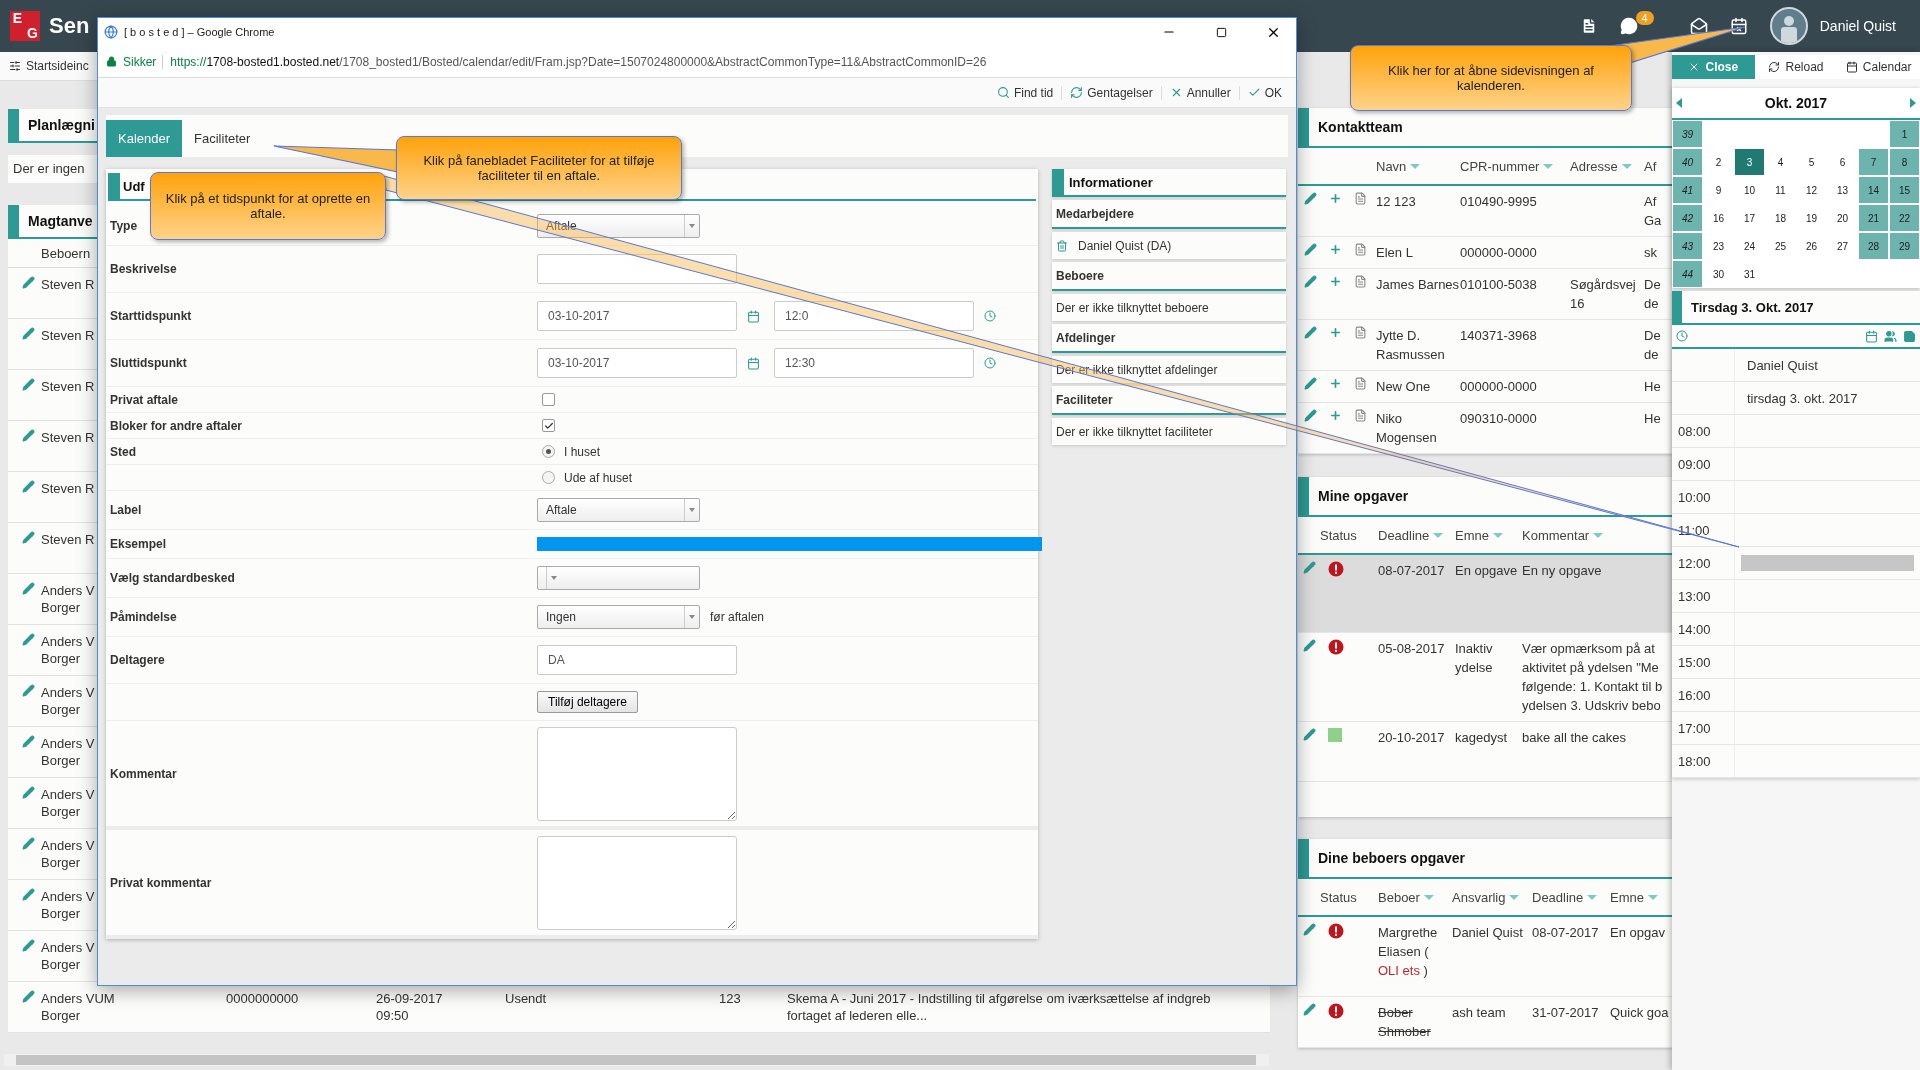 The height and width of the screenshot is (1070, 1920). I want to click on table-cell-text: Quick goa, so click(1640, 1013).